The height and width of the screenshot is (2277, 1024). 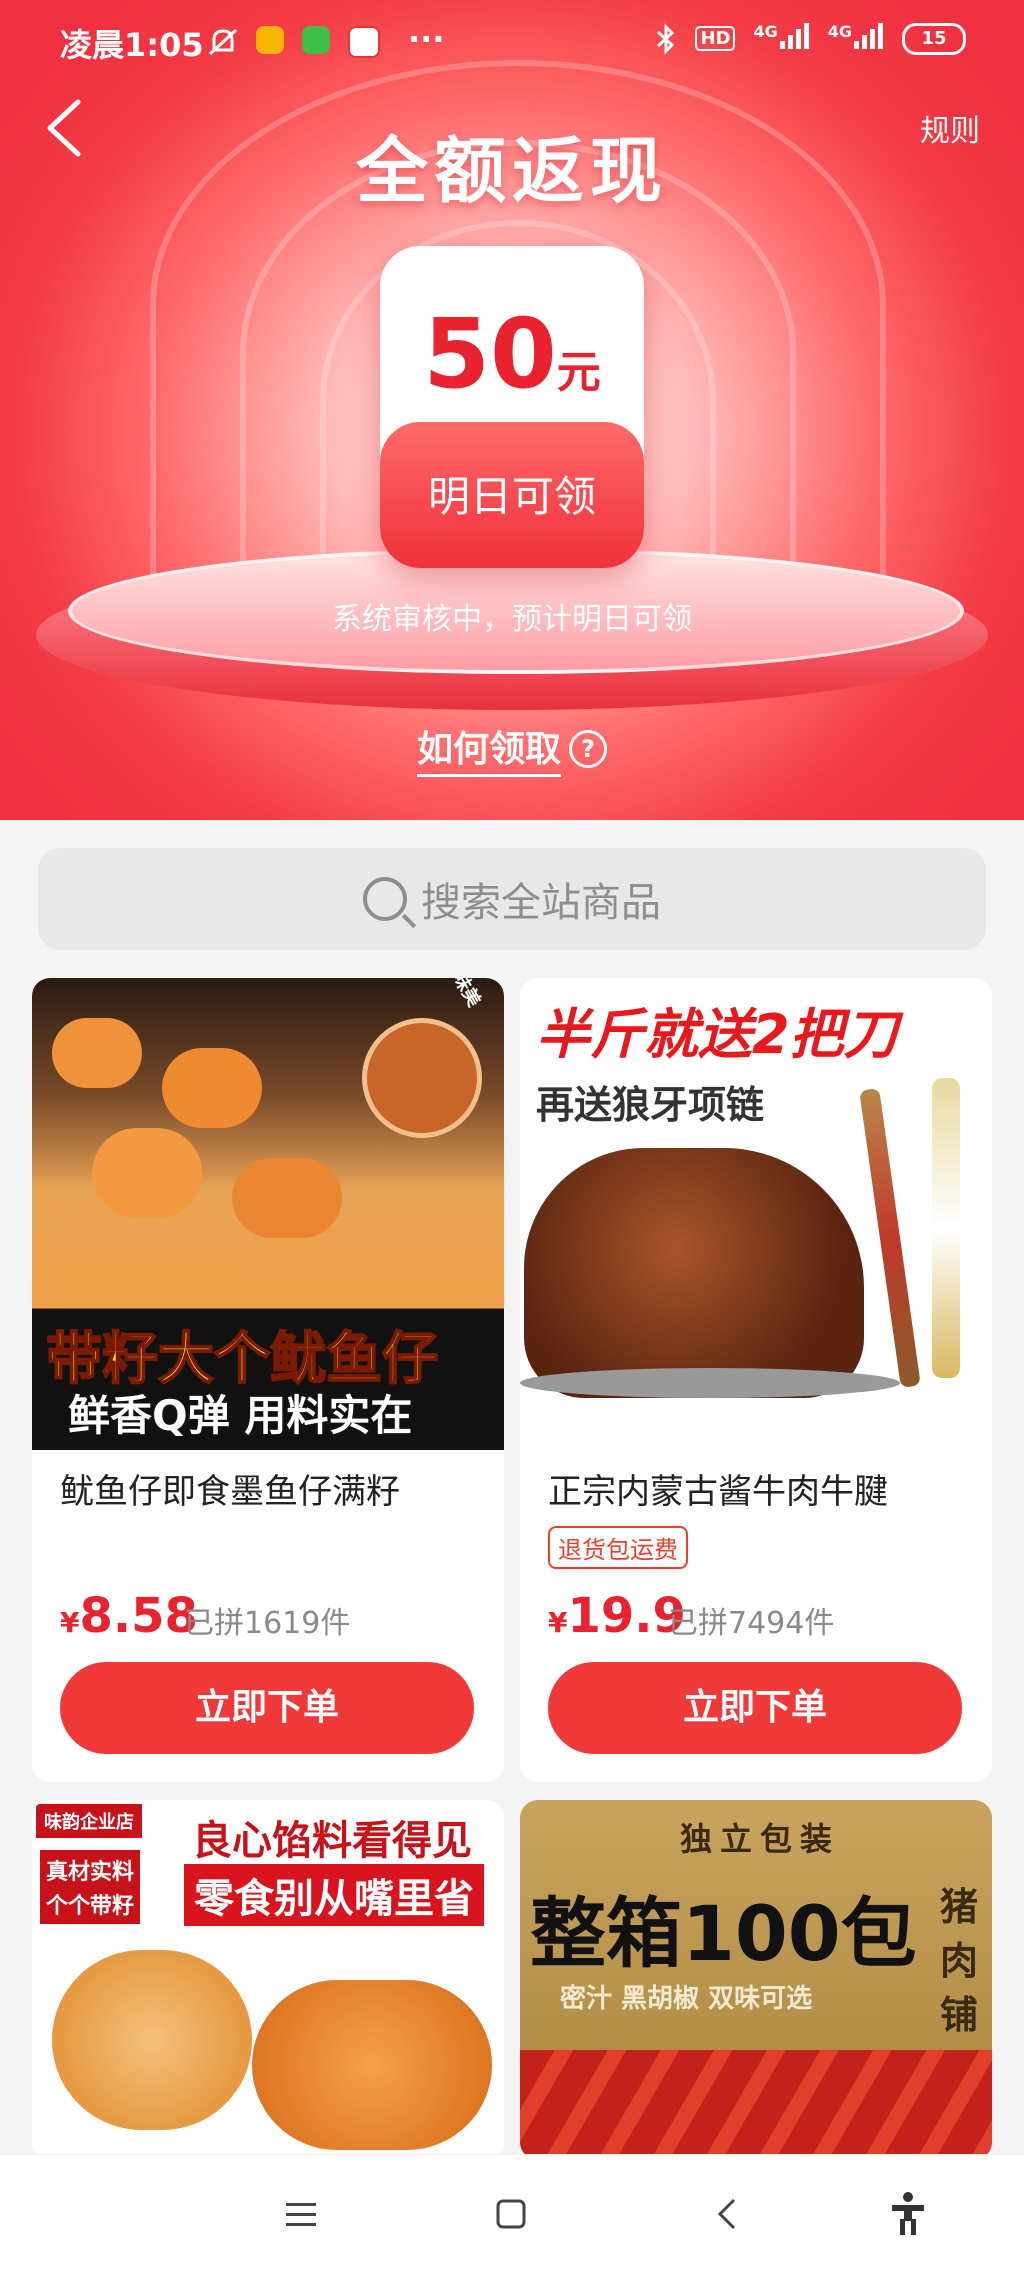 I want to click on product-image: 半斤就送2把刀 再送狼牙项链, so click(x=756, y=1214).